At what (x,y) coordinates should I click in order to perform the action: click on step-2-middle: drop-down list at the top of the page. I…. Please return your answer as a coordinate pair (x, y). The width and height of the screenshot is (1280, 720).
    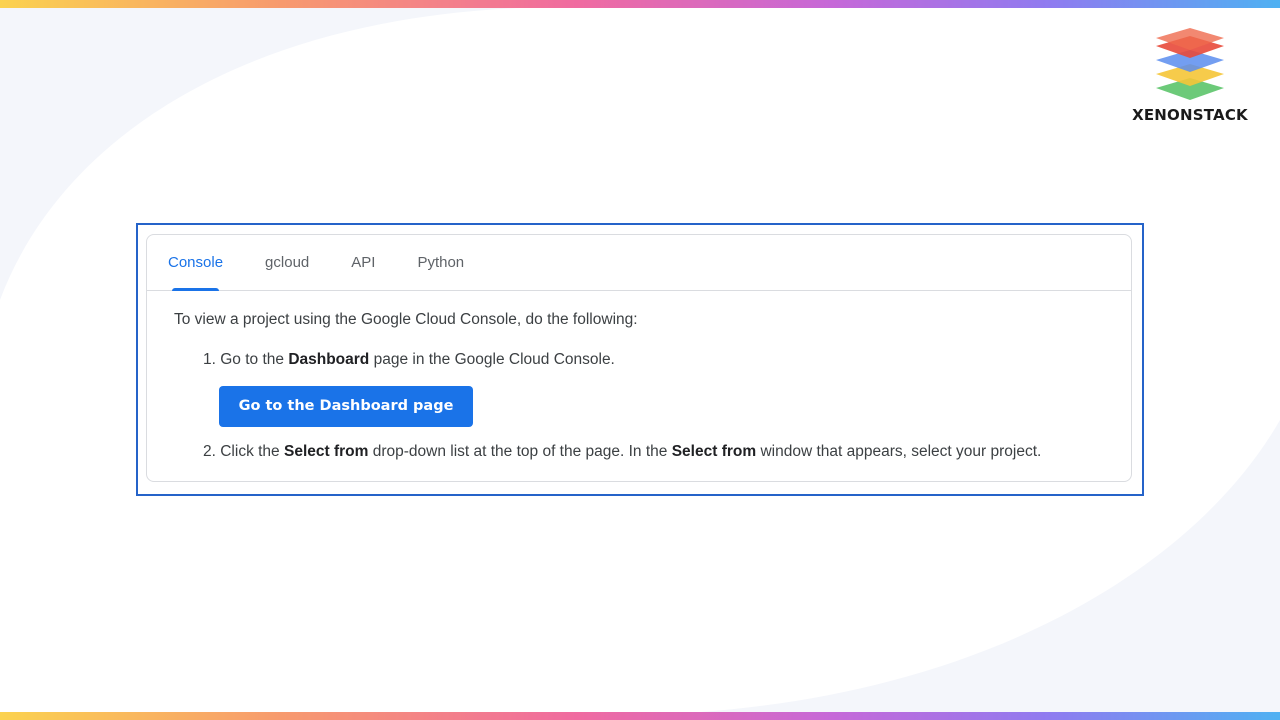
    Looking at the image, I should click on (520, 451).